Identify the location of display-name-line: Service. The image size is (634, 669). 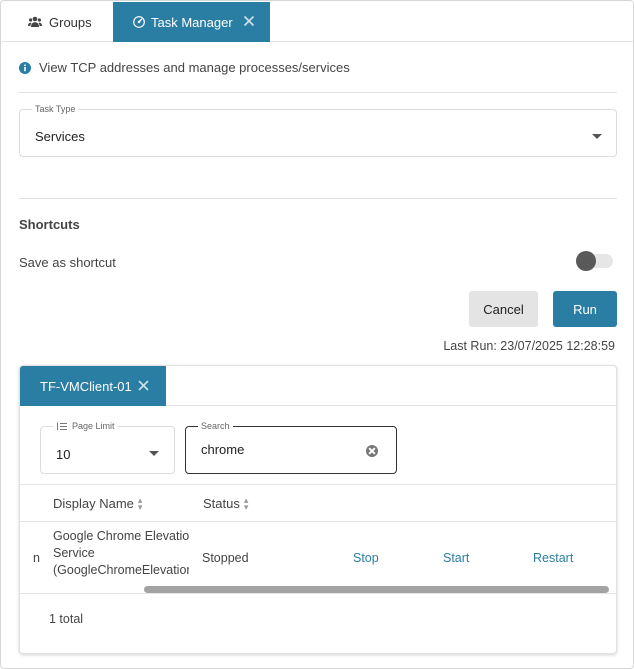
(74, 553).